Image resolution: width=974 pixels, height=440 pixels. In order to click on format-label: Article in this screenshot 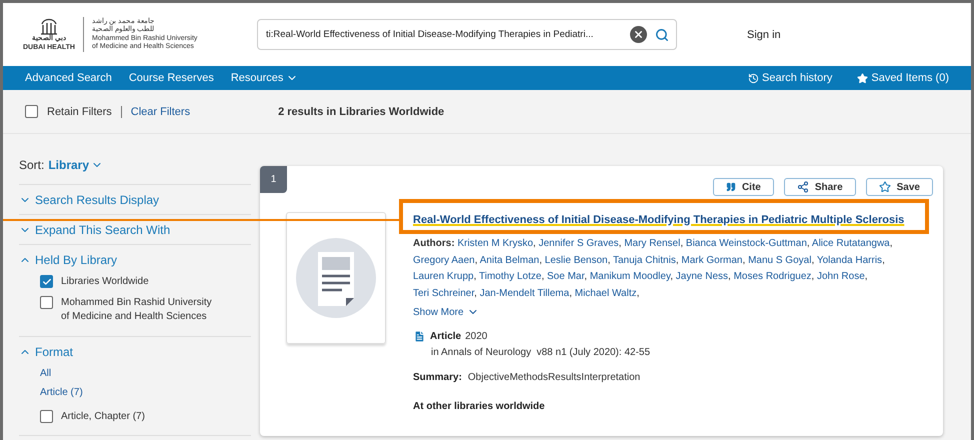, I will do `click(446, 336)`.